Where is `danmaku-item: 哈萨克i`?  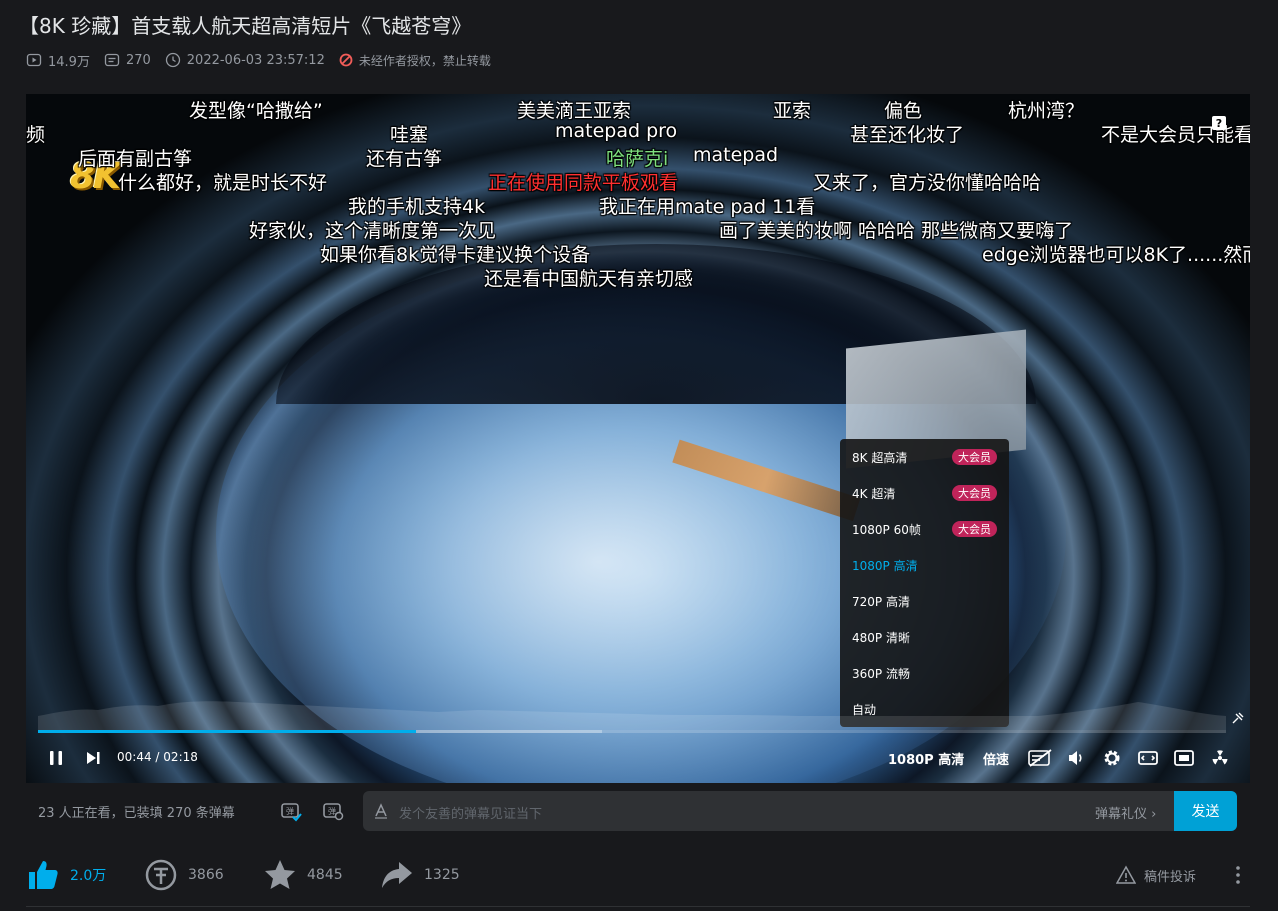 danmaku-item: 哈萨克i is located at coordinates (637, 159).